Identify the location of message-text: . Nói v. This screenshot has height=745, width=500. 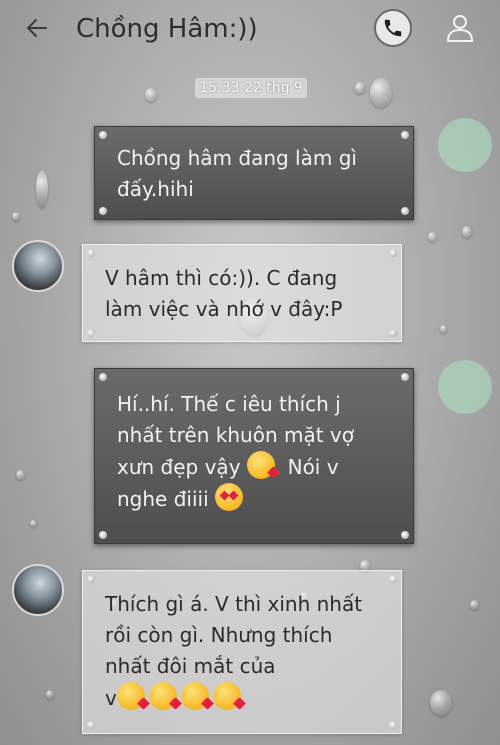
(306, 467).